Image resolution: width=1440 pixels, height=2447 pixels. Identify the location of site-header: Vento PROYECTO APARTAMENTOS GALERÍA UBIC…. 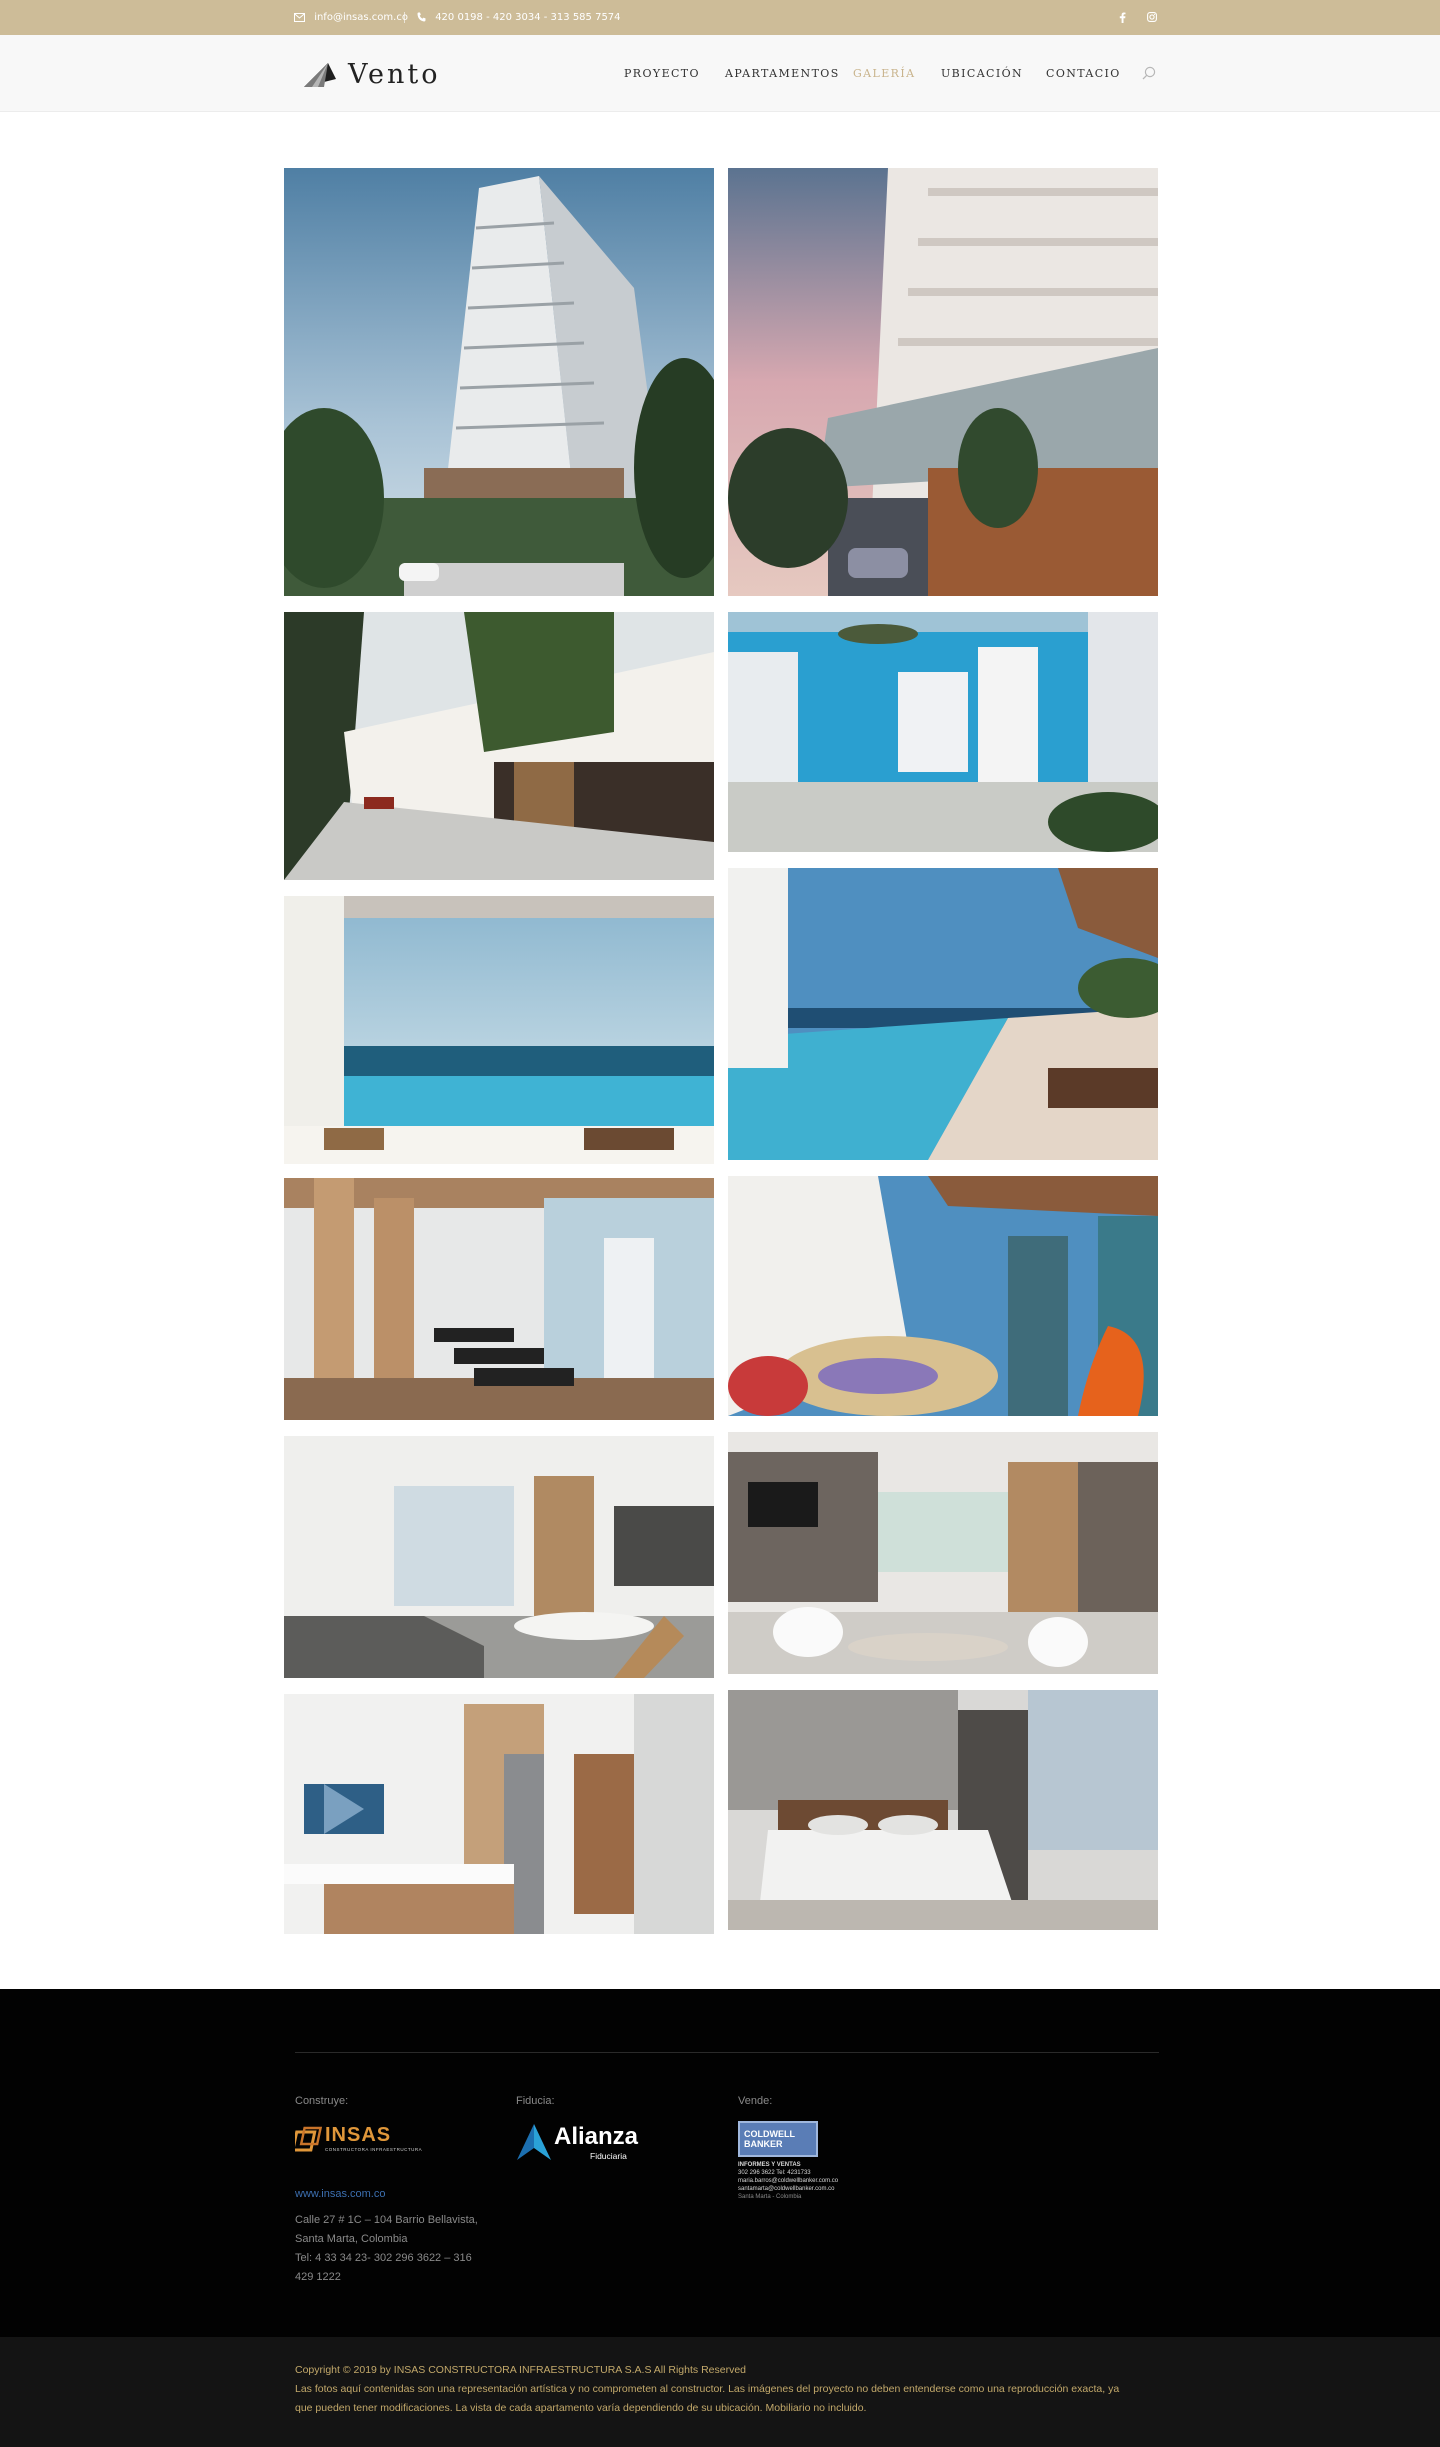
(720, 73).